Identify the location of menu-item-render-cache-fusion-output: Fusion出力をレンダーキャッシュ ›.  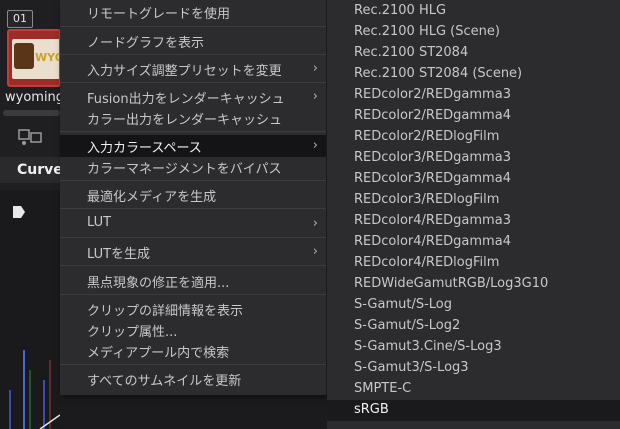
(193, 97).